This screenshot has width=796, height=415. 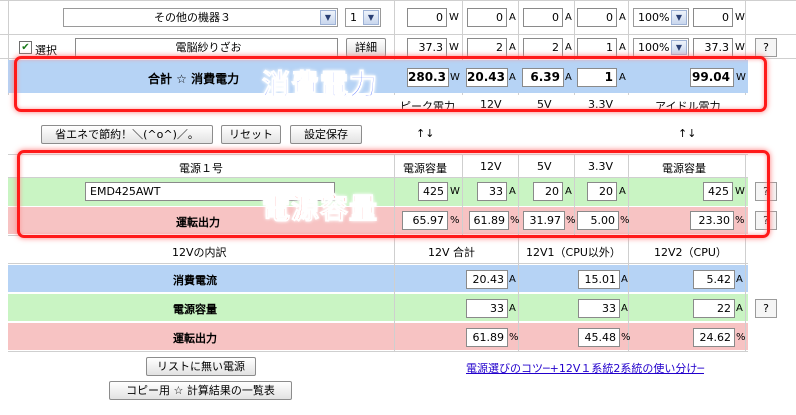 What do you see at coordinates (127, 134) in the screenshot?
I see `eco-button: 省エネで節約！＼(^o^)／。` at bounding box center [127, 134].